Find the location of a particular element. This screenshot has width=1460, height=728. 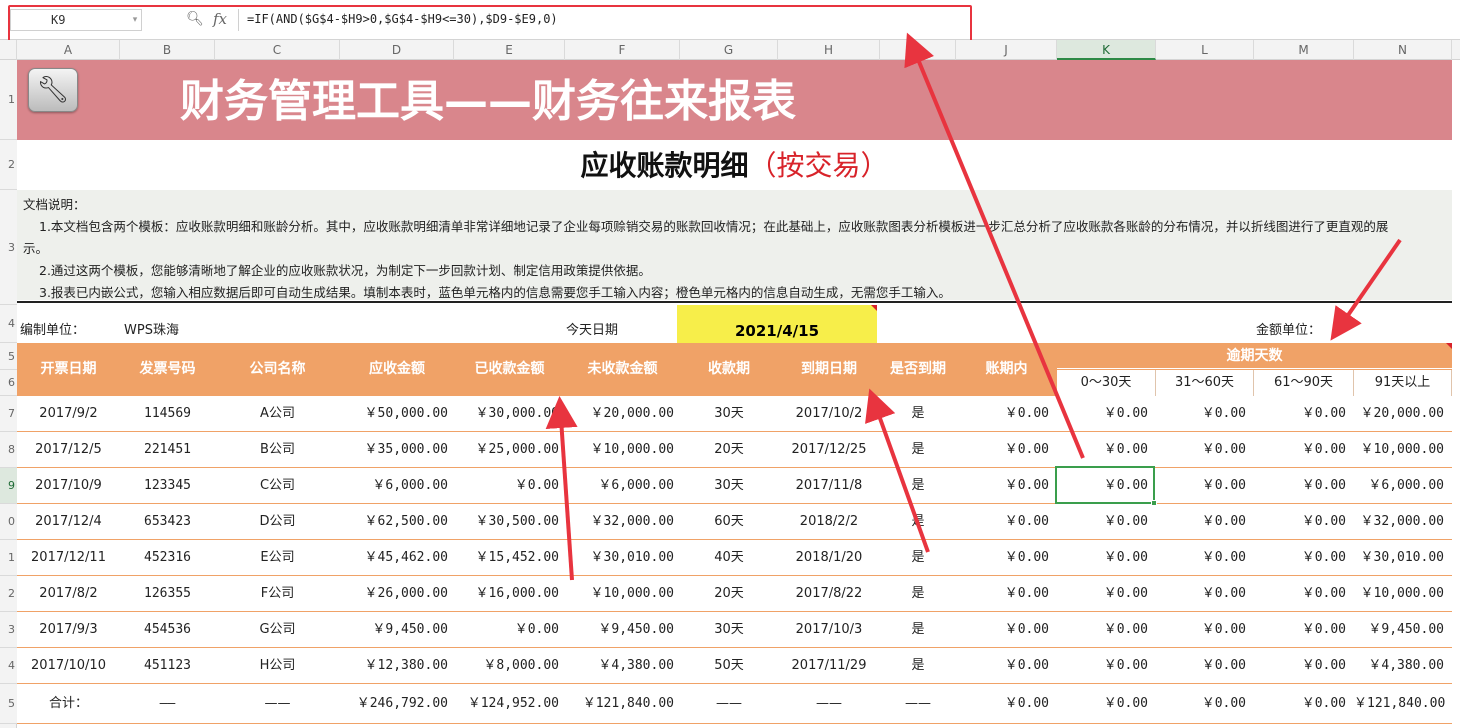

table-cell: G公司 is located at coordinates (277, 630).